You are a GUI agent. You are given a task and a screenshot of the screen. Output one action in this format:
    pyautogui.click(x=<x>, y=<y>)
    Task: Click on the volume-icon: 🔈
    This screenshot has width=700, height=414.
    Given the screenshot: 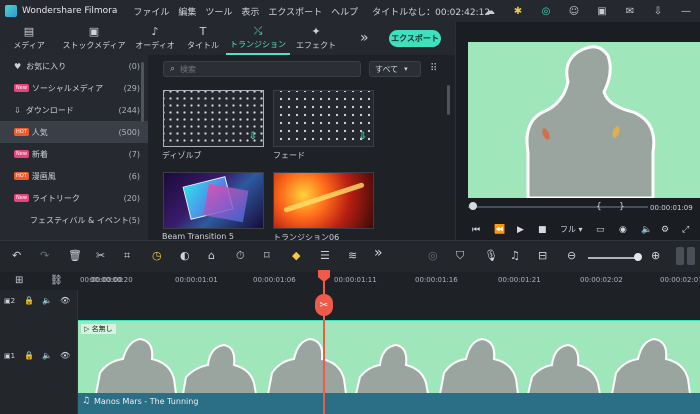 What is the action you would take?
    pyautogui.click(x=646, y=230)
    